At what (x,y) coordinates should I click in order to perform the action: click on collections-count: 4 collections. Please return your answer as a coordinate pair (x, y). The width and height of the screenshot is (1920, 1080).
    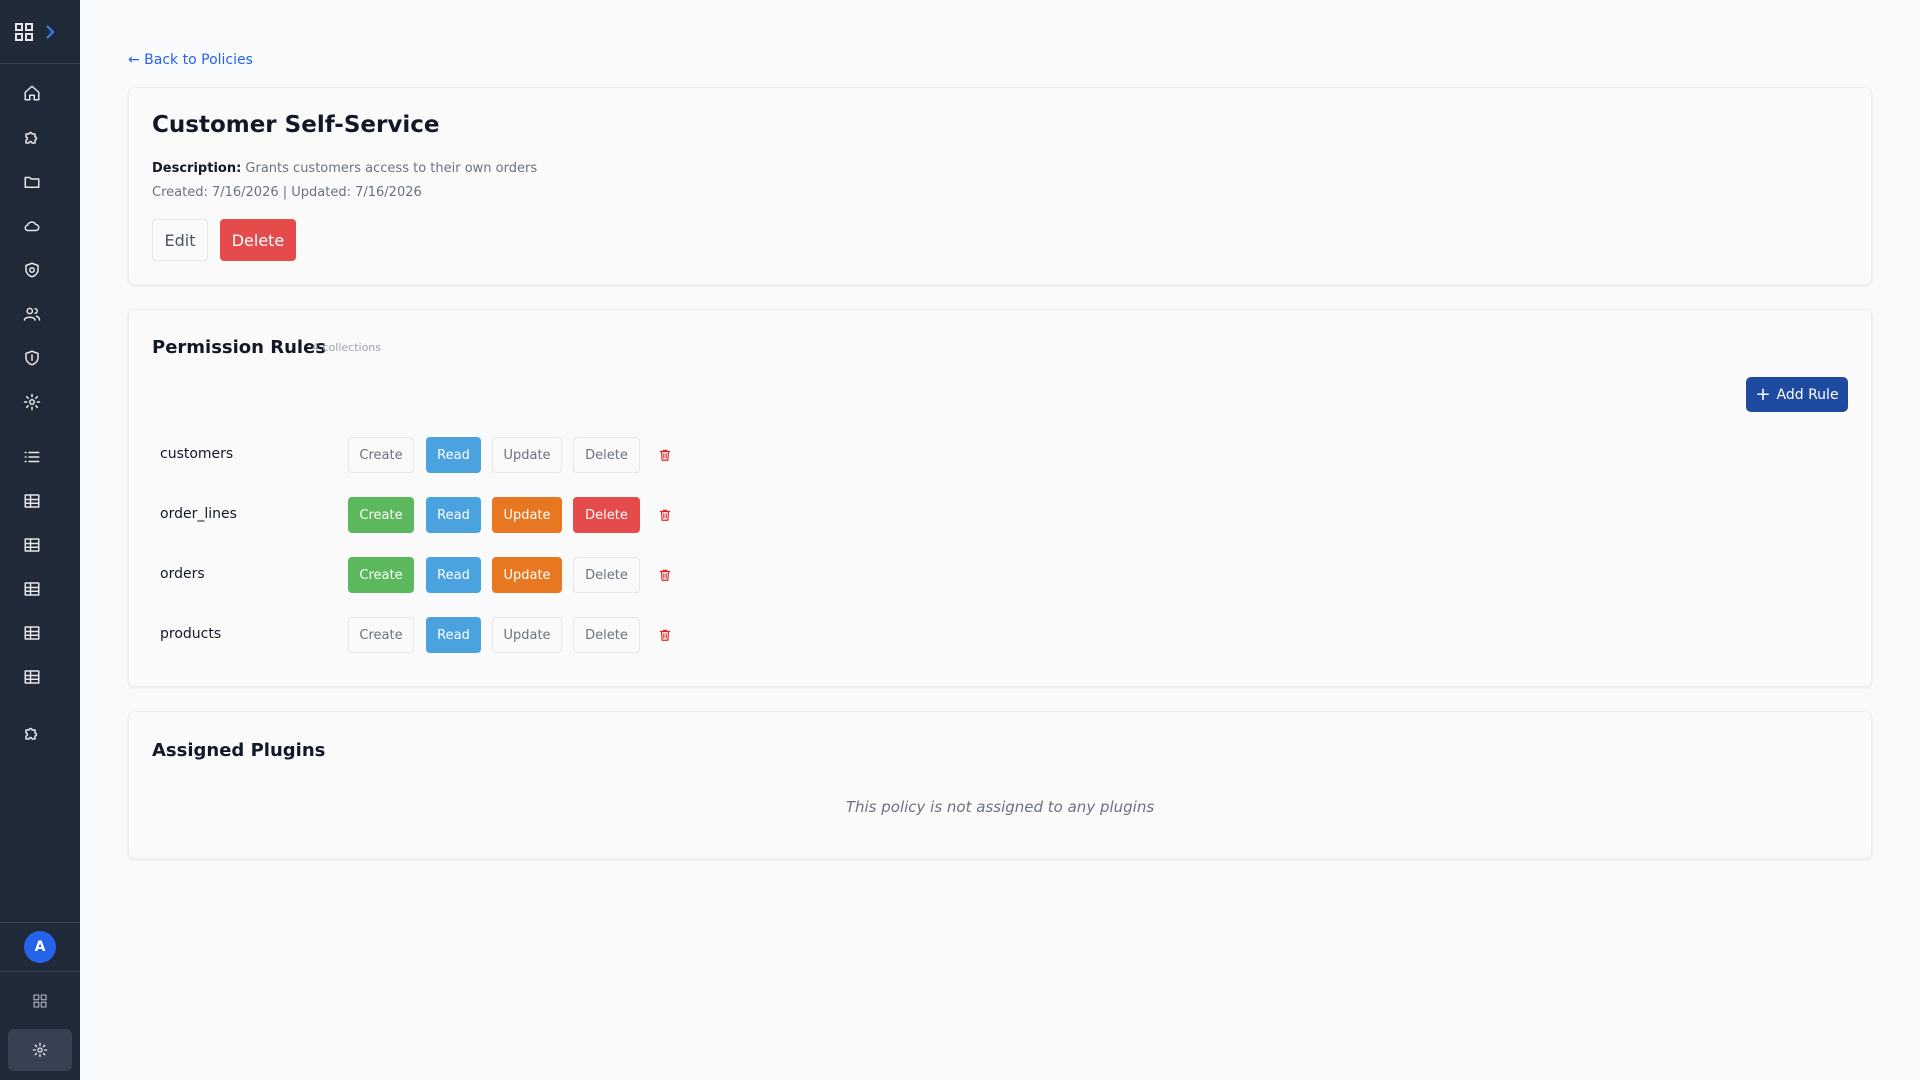
    Looking at the image, I should click on (347, 347).